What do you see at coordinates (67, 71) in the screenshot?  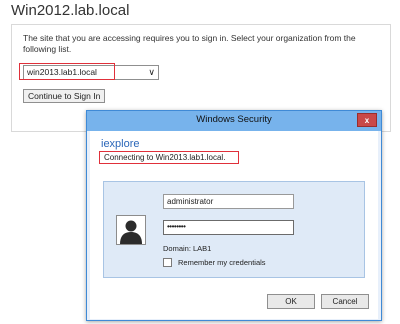 I see `highlight-box-organization` at bounding box center [67, 71].